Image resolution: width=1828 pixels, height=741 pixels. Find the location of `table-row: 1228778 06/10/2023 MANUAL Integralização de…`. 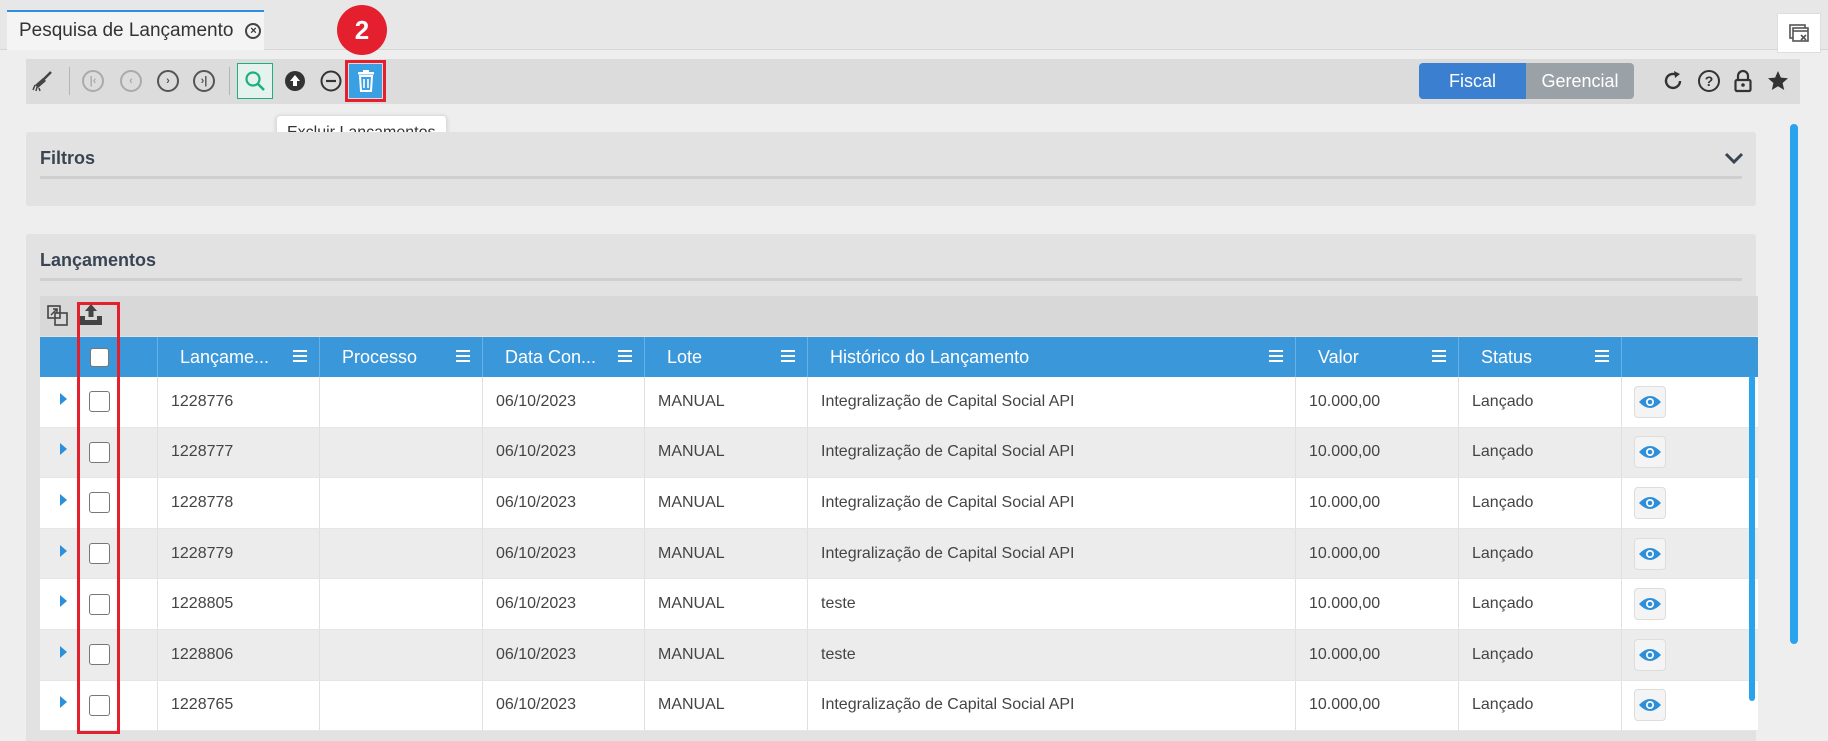

table-row: 1228778 06/10/2023 MANUAL Integralização de… is located at coordinates (899, 503).